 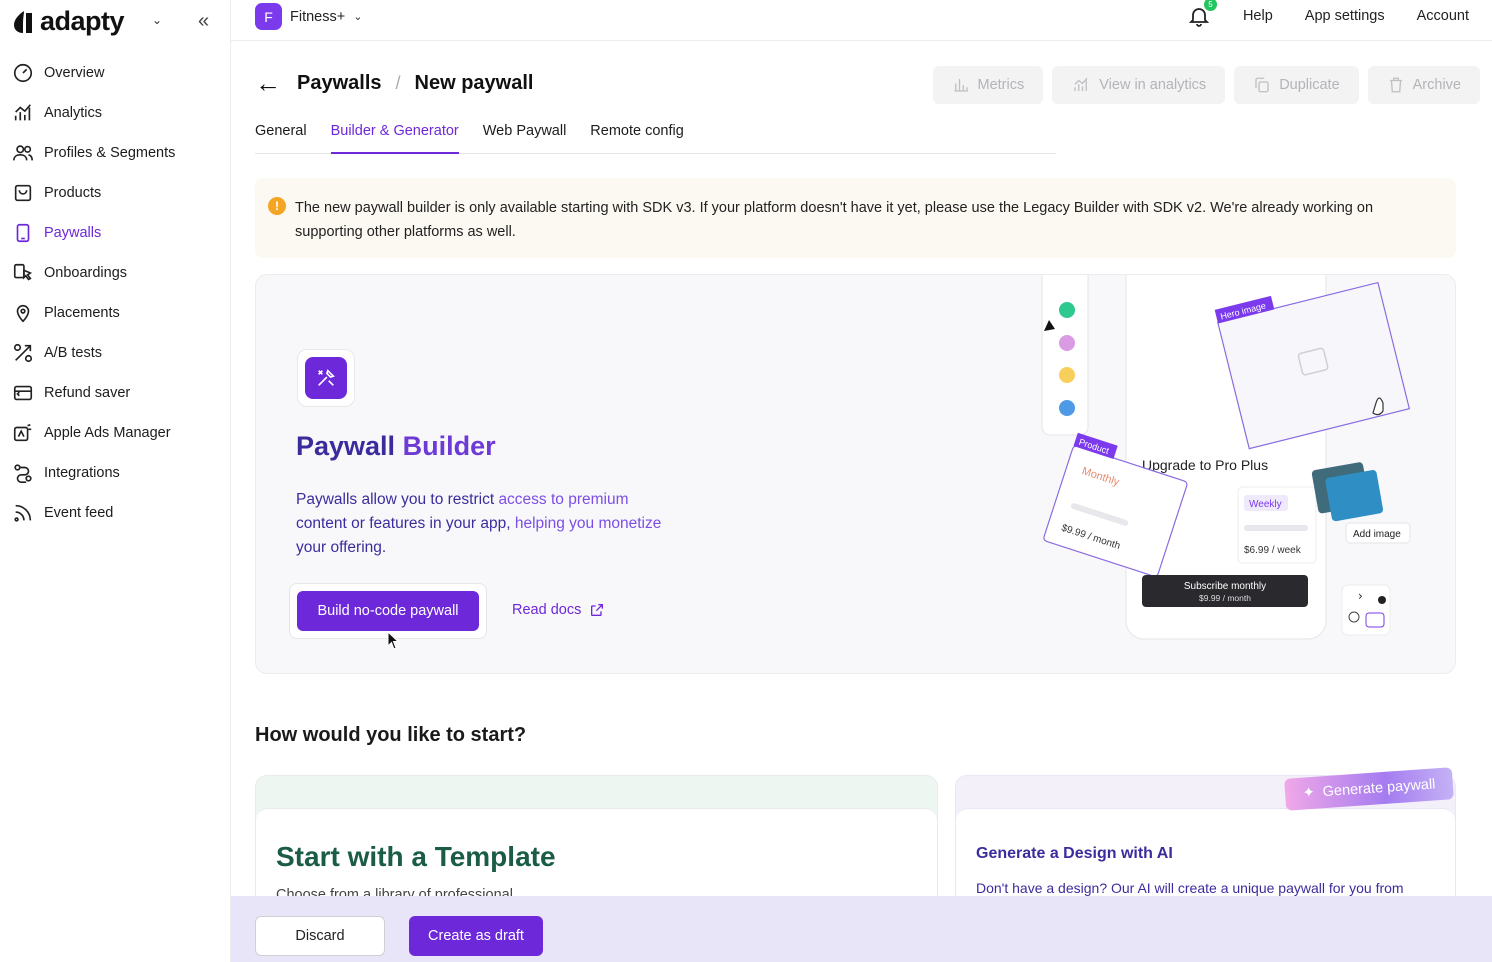 I want to click on help-link: Help, so click(x=1258, y=16).